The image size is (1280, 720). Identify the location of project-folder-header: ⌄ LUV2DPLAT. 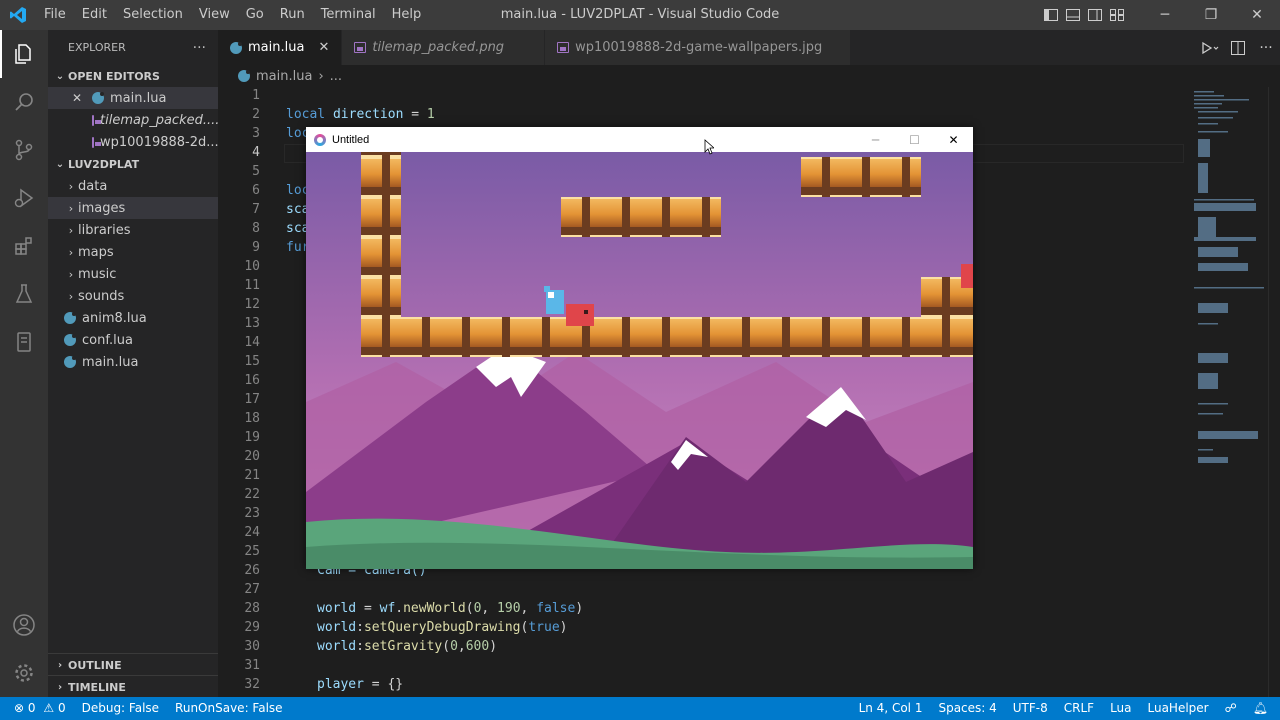
(133, 164).